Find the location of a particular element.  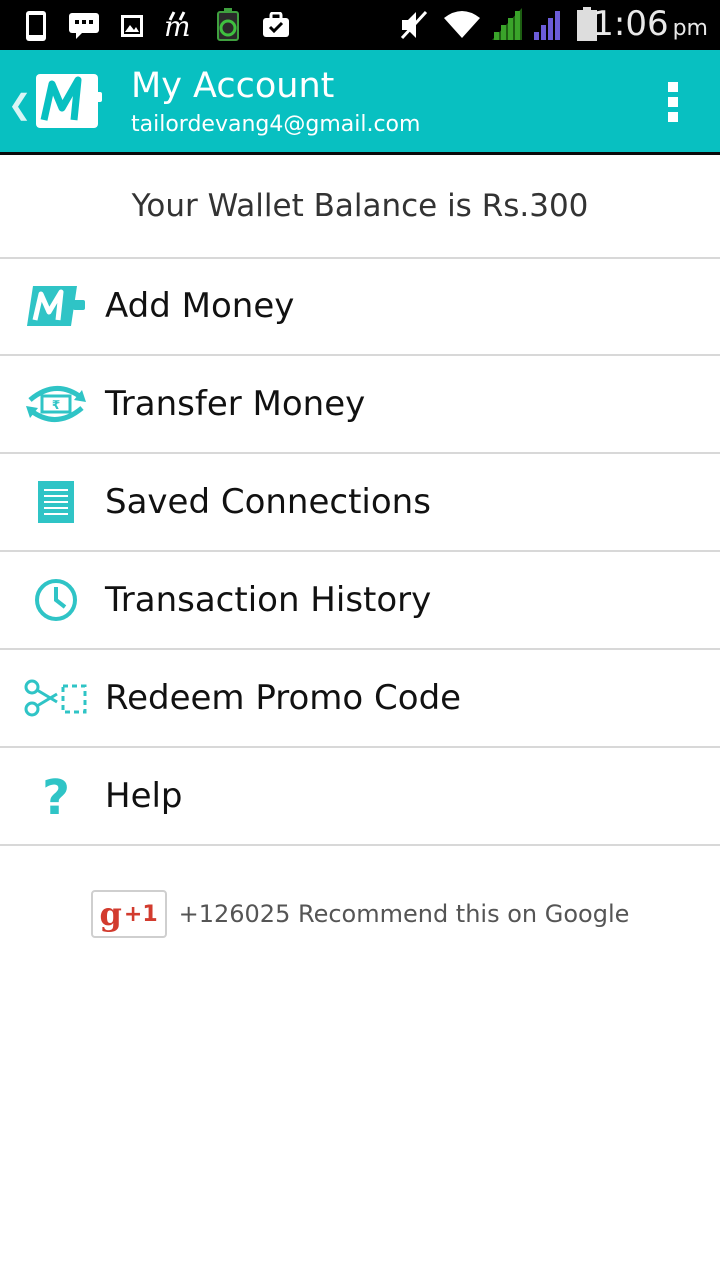

document-icon is located at coordinates (56, 502).